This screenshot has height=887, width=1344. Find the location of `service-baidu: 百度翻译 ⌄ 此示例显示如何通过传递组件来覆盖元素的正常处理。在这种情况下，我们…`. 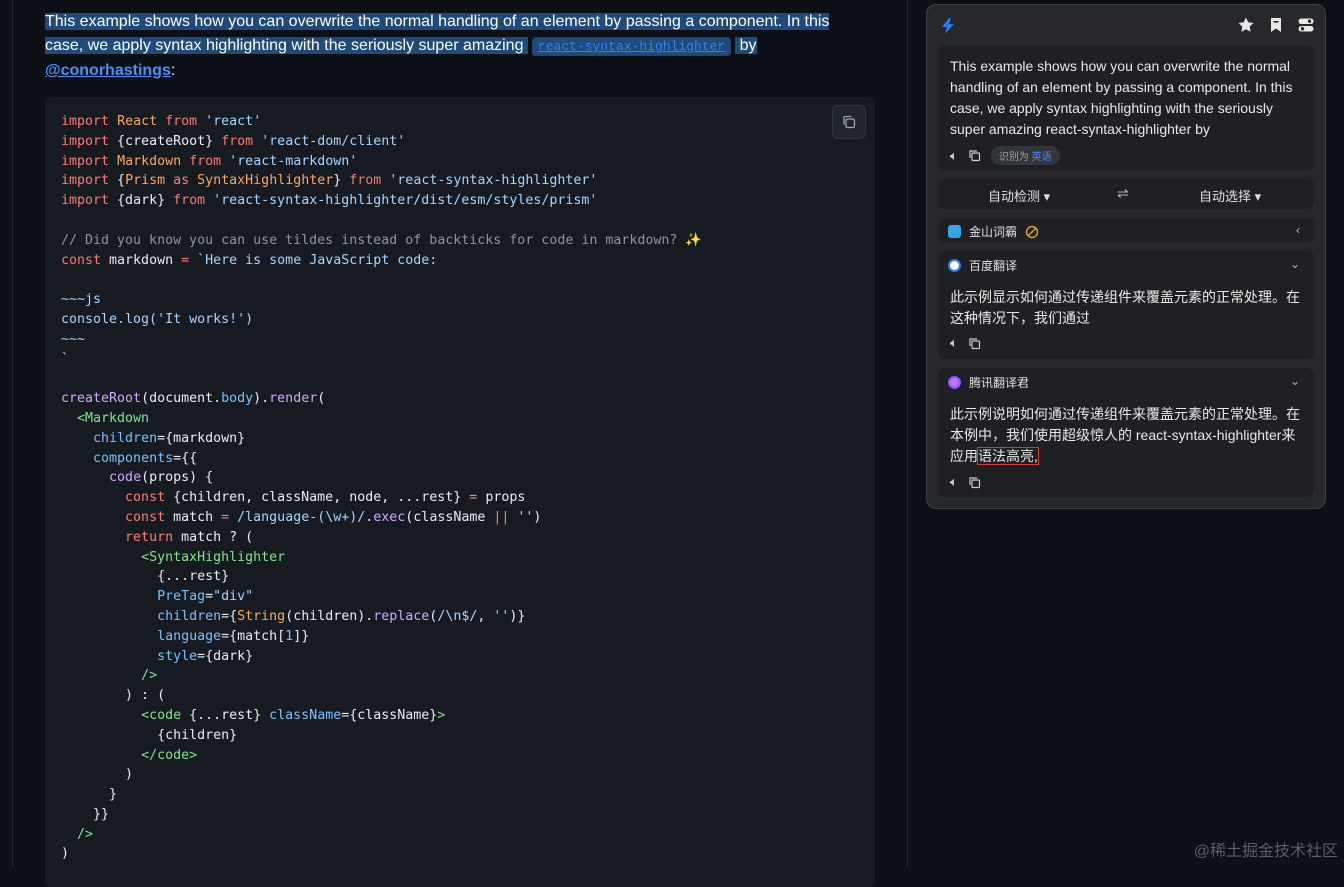

service-baidu: 百度翻译 ⌄ 此示例显示如何通过传递组件来覆盖元素的正常处理。在这种情况下，我们… is located at coordinates (1126, 305).